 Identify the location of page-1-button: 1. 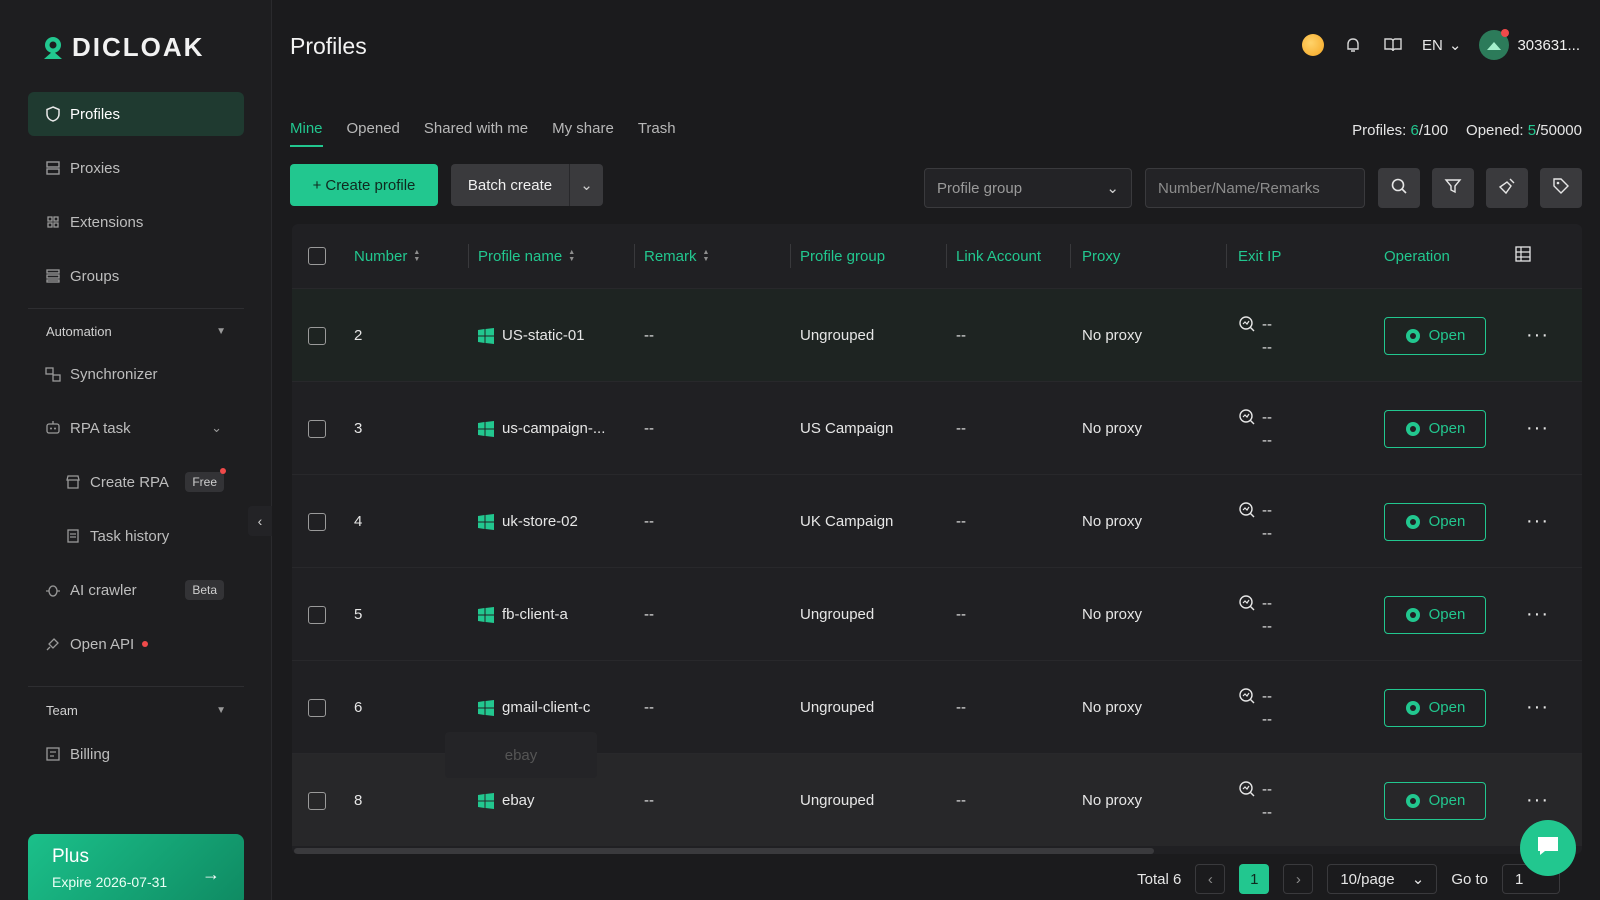
(1254, 879).